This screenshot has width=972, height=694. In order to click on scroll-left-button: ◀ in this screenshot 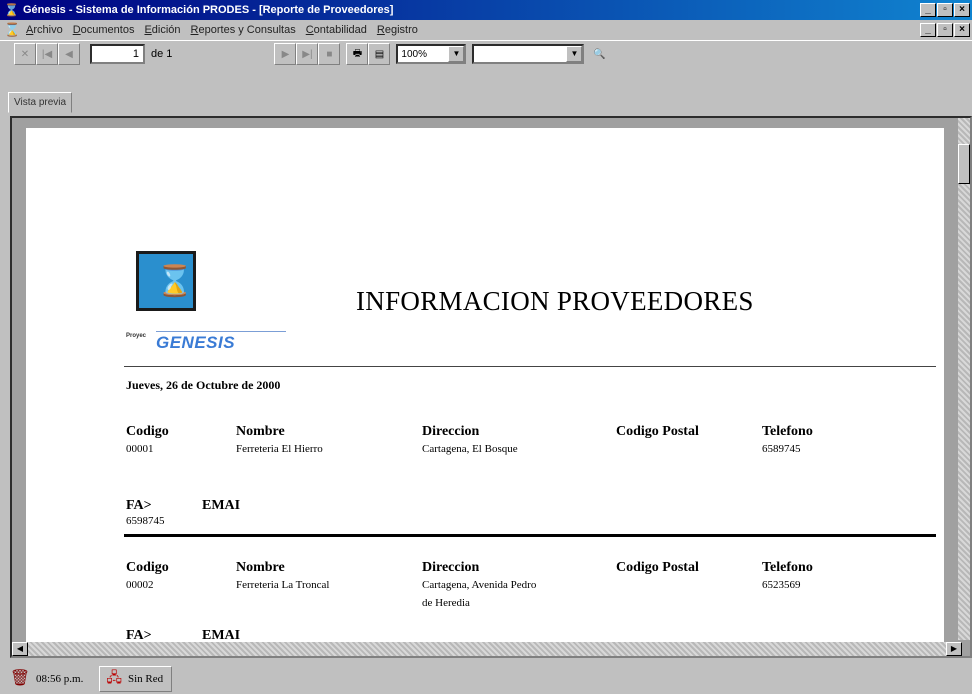, I will do `click(20, 649)`.